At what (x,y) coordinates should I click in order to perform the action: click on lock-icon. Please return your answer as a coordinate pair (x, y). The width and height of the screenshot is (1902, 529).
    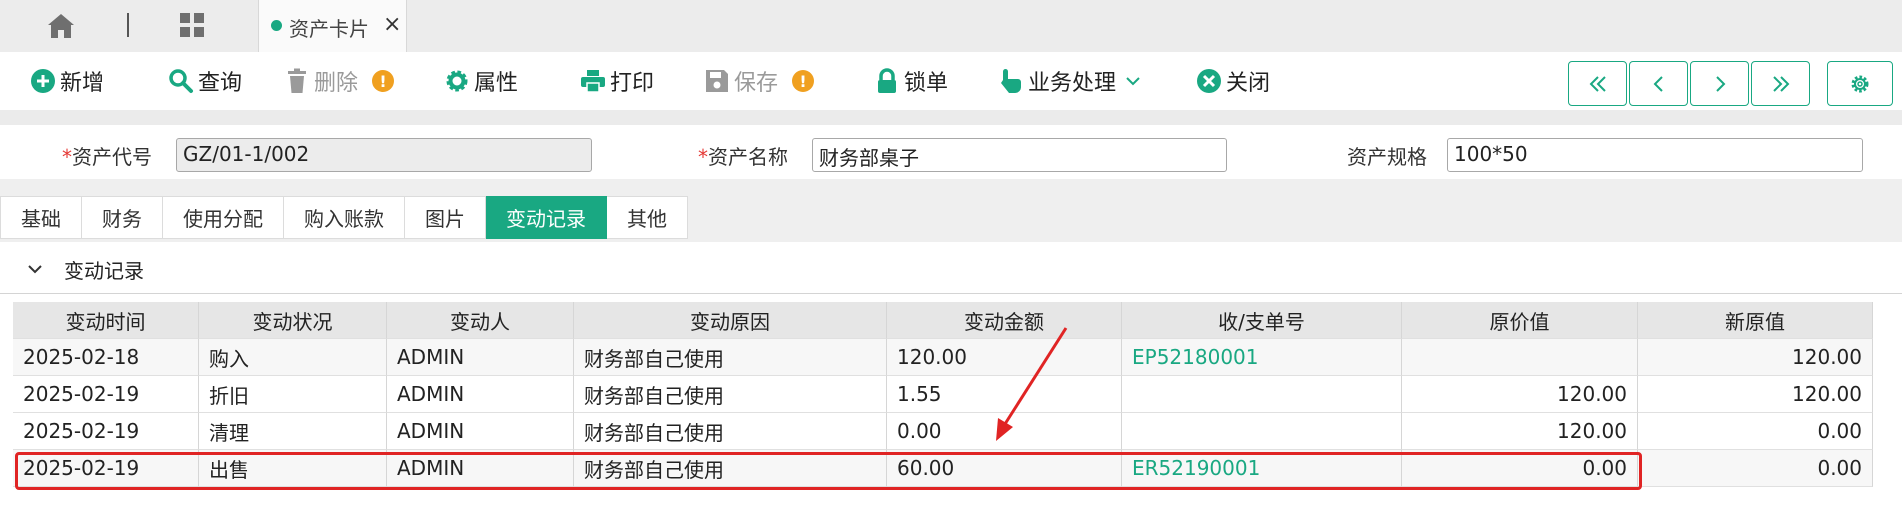
    Looking at the image, I should click on (887, 80).